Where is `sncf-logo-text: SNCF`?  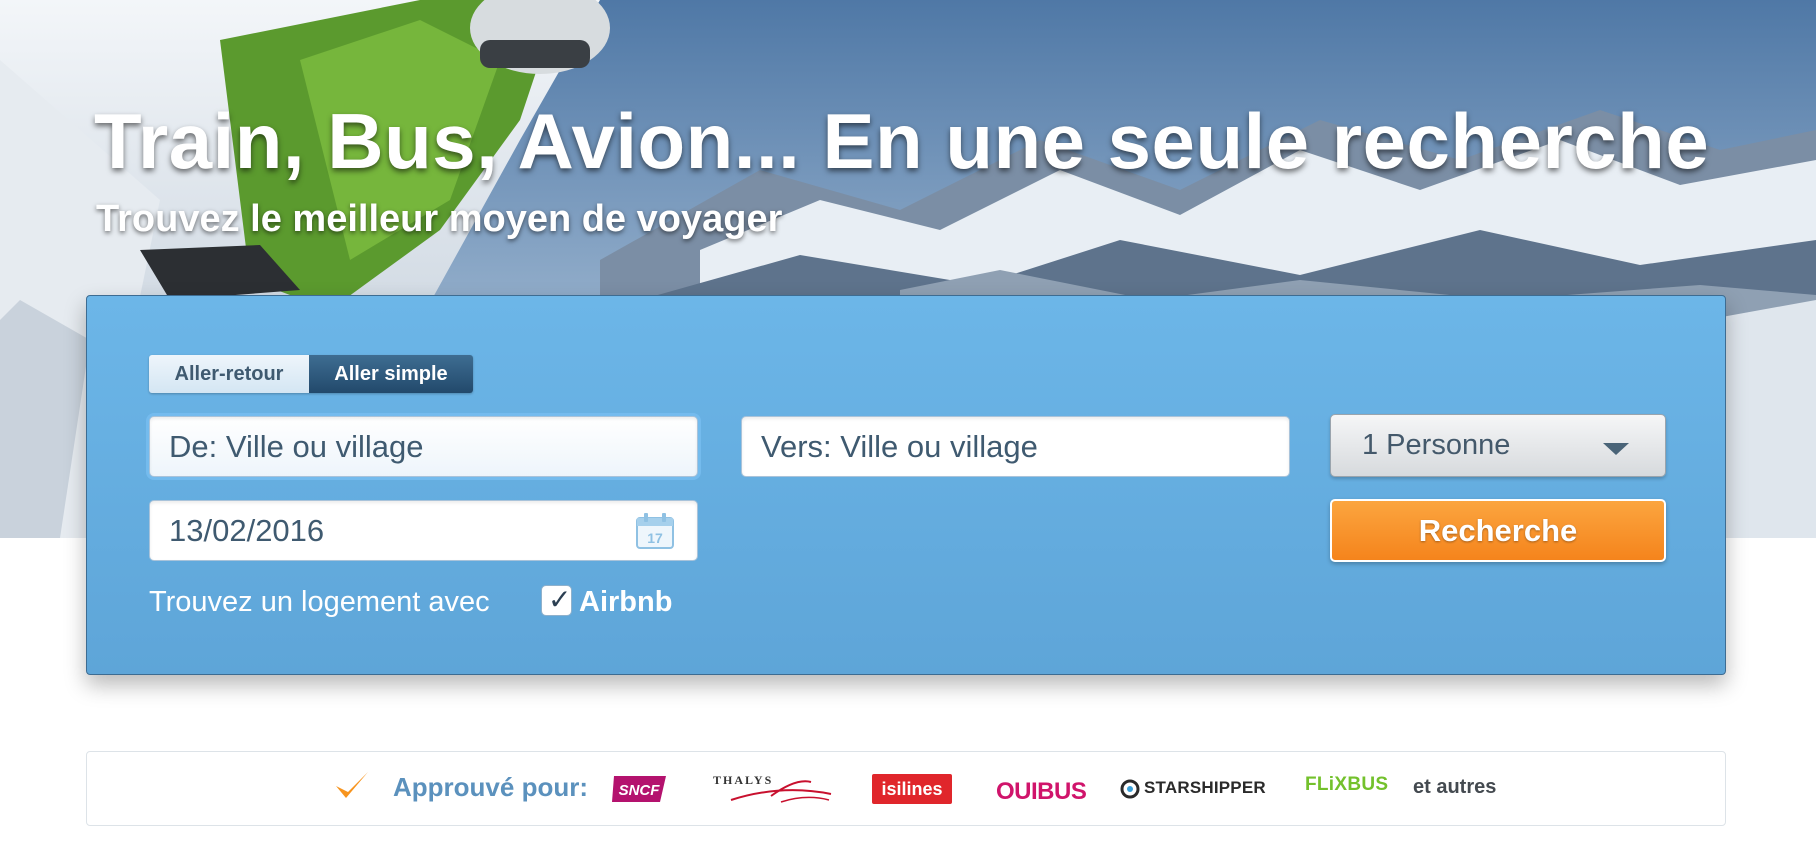 sncf-logo-text: SNCF is located at coordinates (640, 790).